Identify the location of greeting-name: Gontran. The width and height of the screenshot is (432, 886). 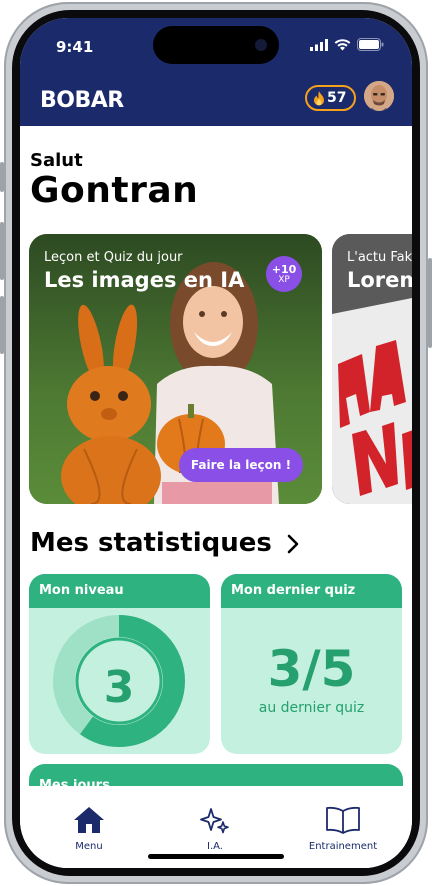
(114, 190).